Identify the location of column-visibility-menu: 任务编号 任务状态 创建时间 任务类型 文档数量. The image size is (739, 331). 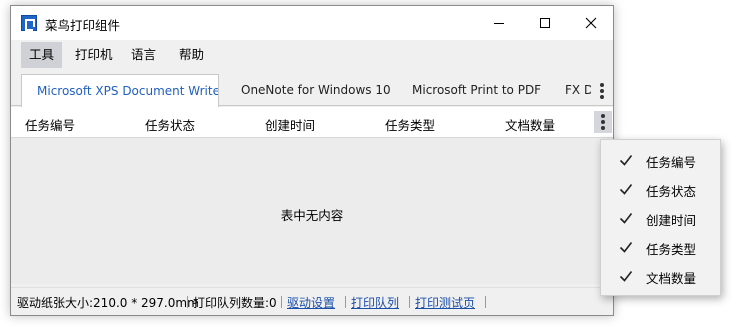
(660, 217).